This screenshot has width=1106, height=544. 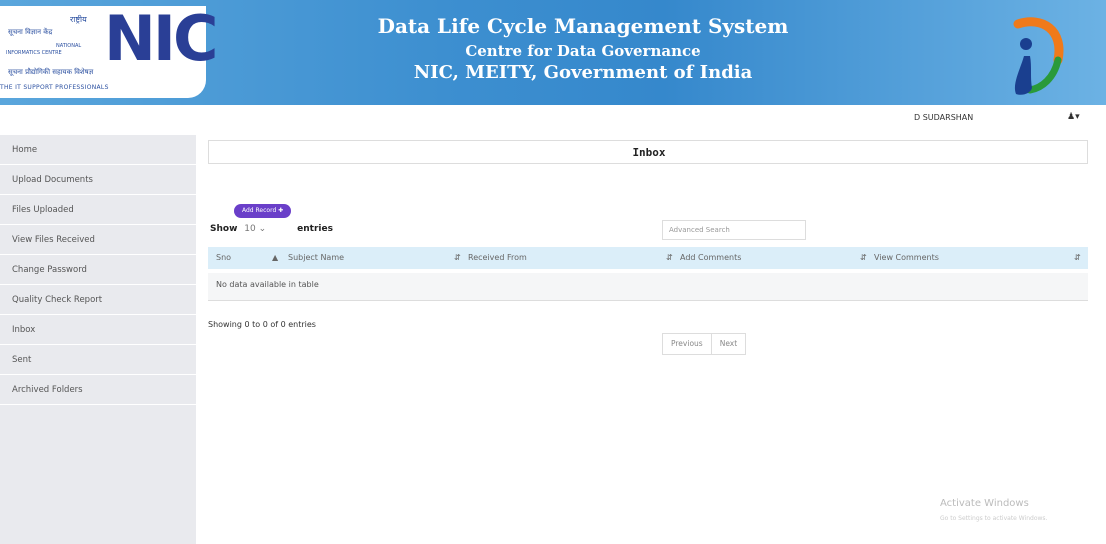 What do you see at coordinates (224, 229) in the screenshot?
I see `show-label: Show` at bounding box center [224, 229].